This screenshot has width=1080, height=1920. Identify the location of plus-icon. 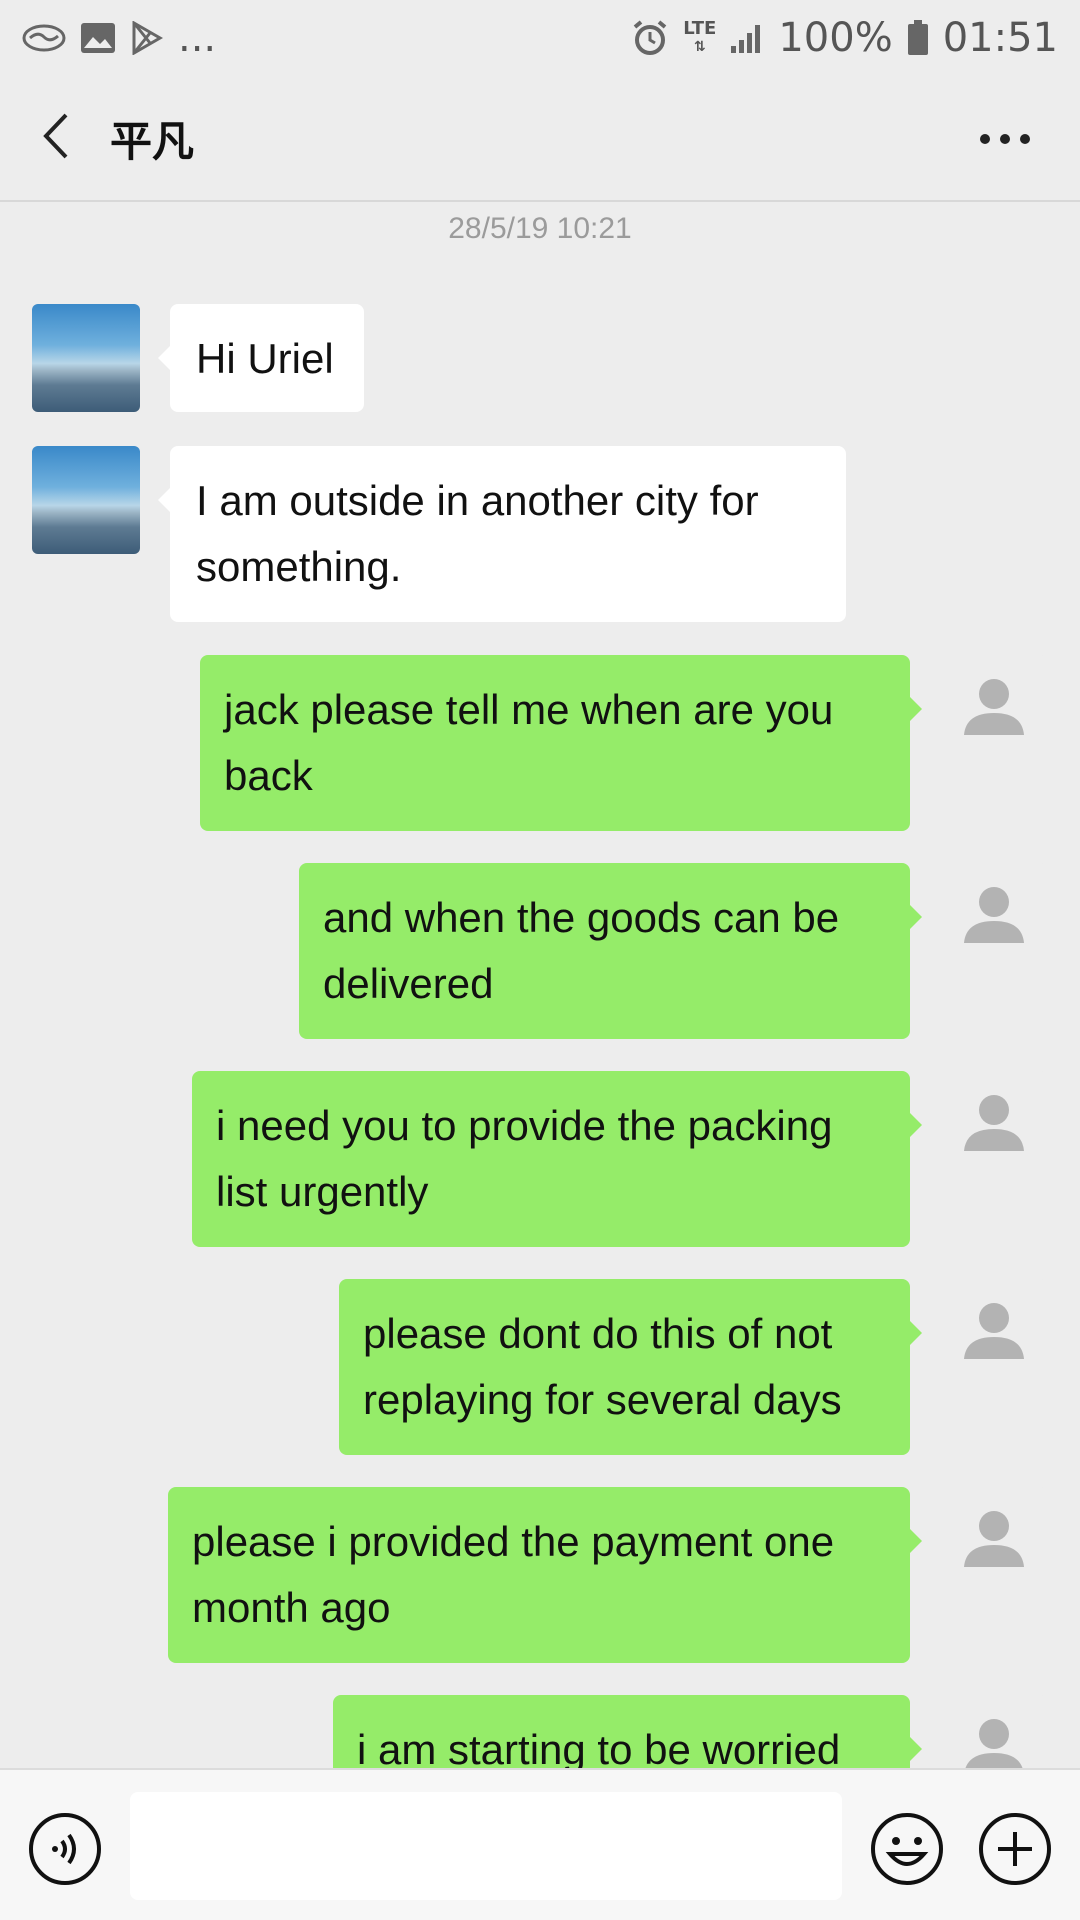
(1015, 1851).